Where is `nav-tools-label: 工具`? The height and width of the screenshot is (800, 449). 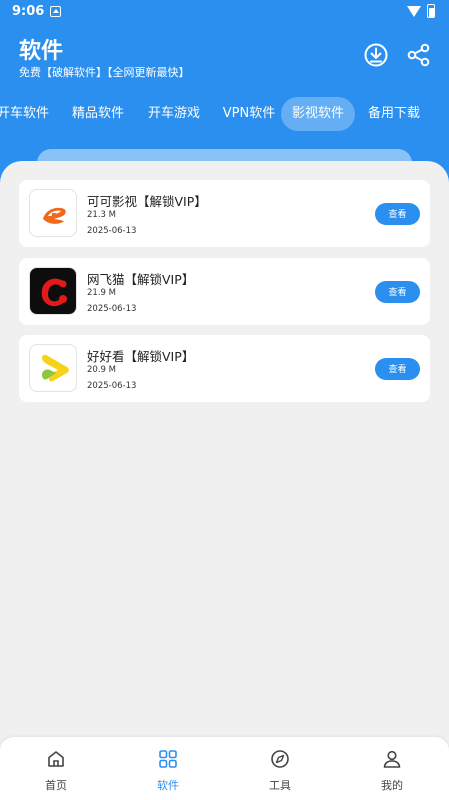 nav-tools-label: 工具 is located at coordinates (280, 785).